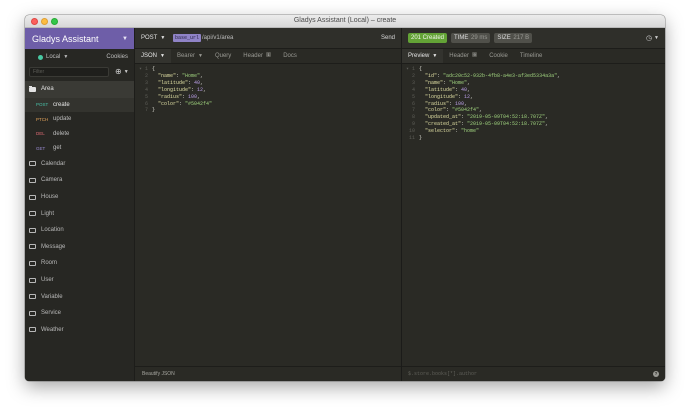  Describe the element at coordinates (79, 119) in the screenshot. I see `request-item-update: PTCH update` at that location.